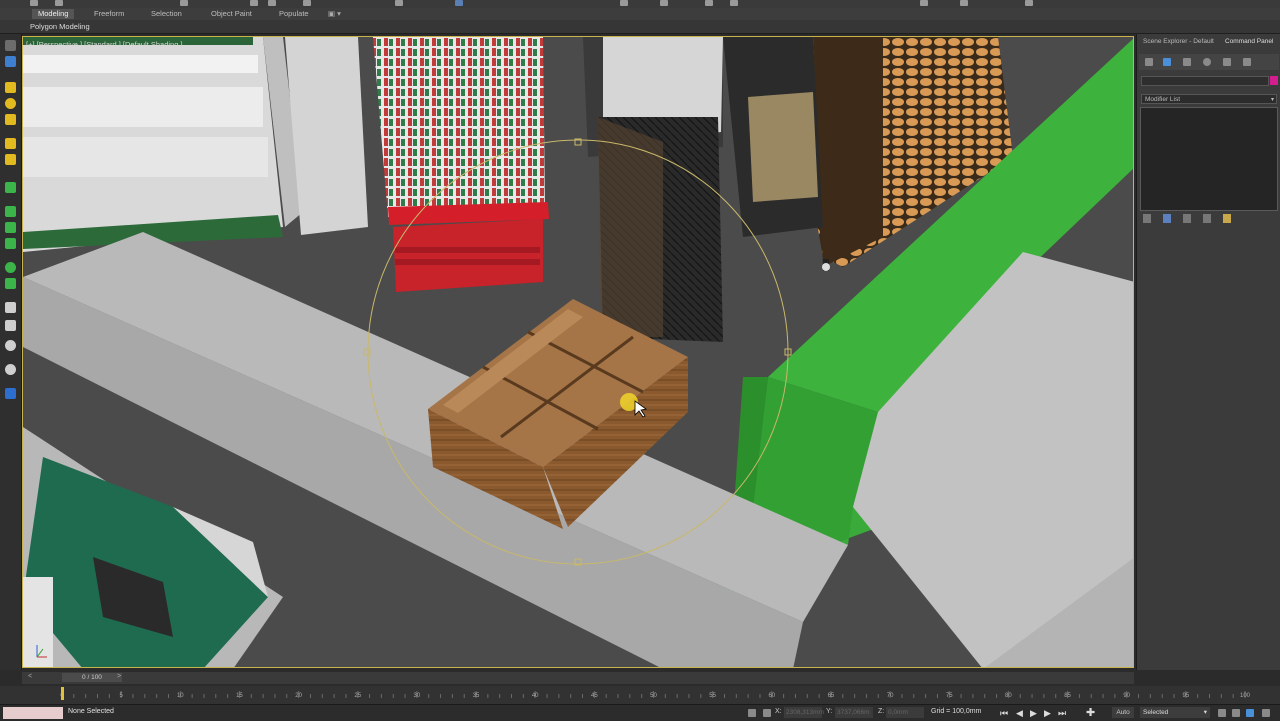  I want to click on modifier-list-label: Modifier List, so click(1163, 99).